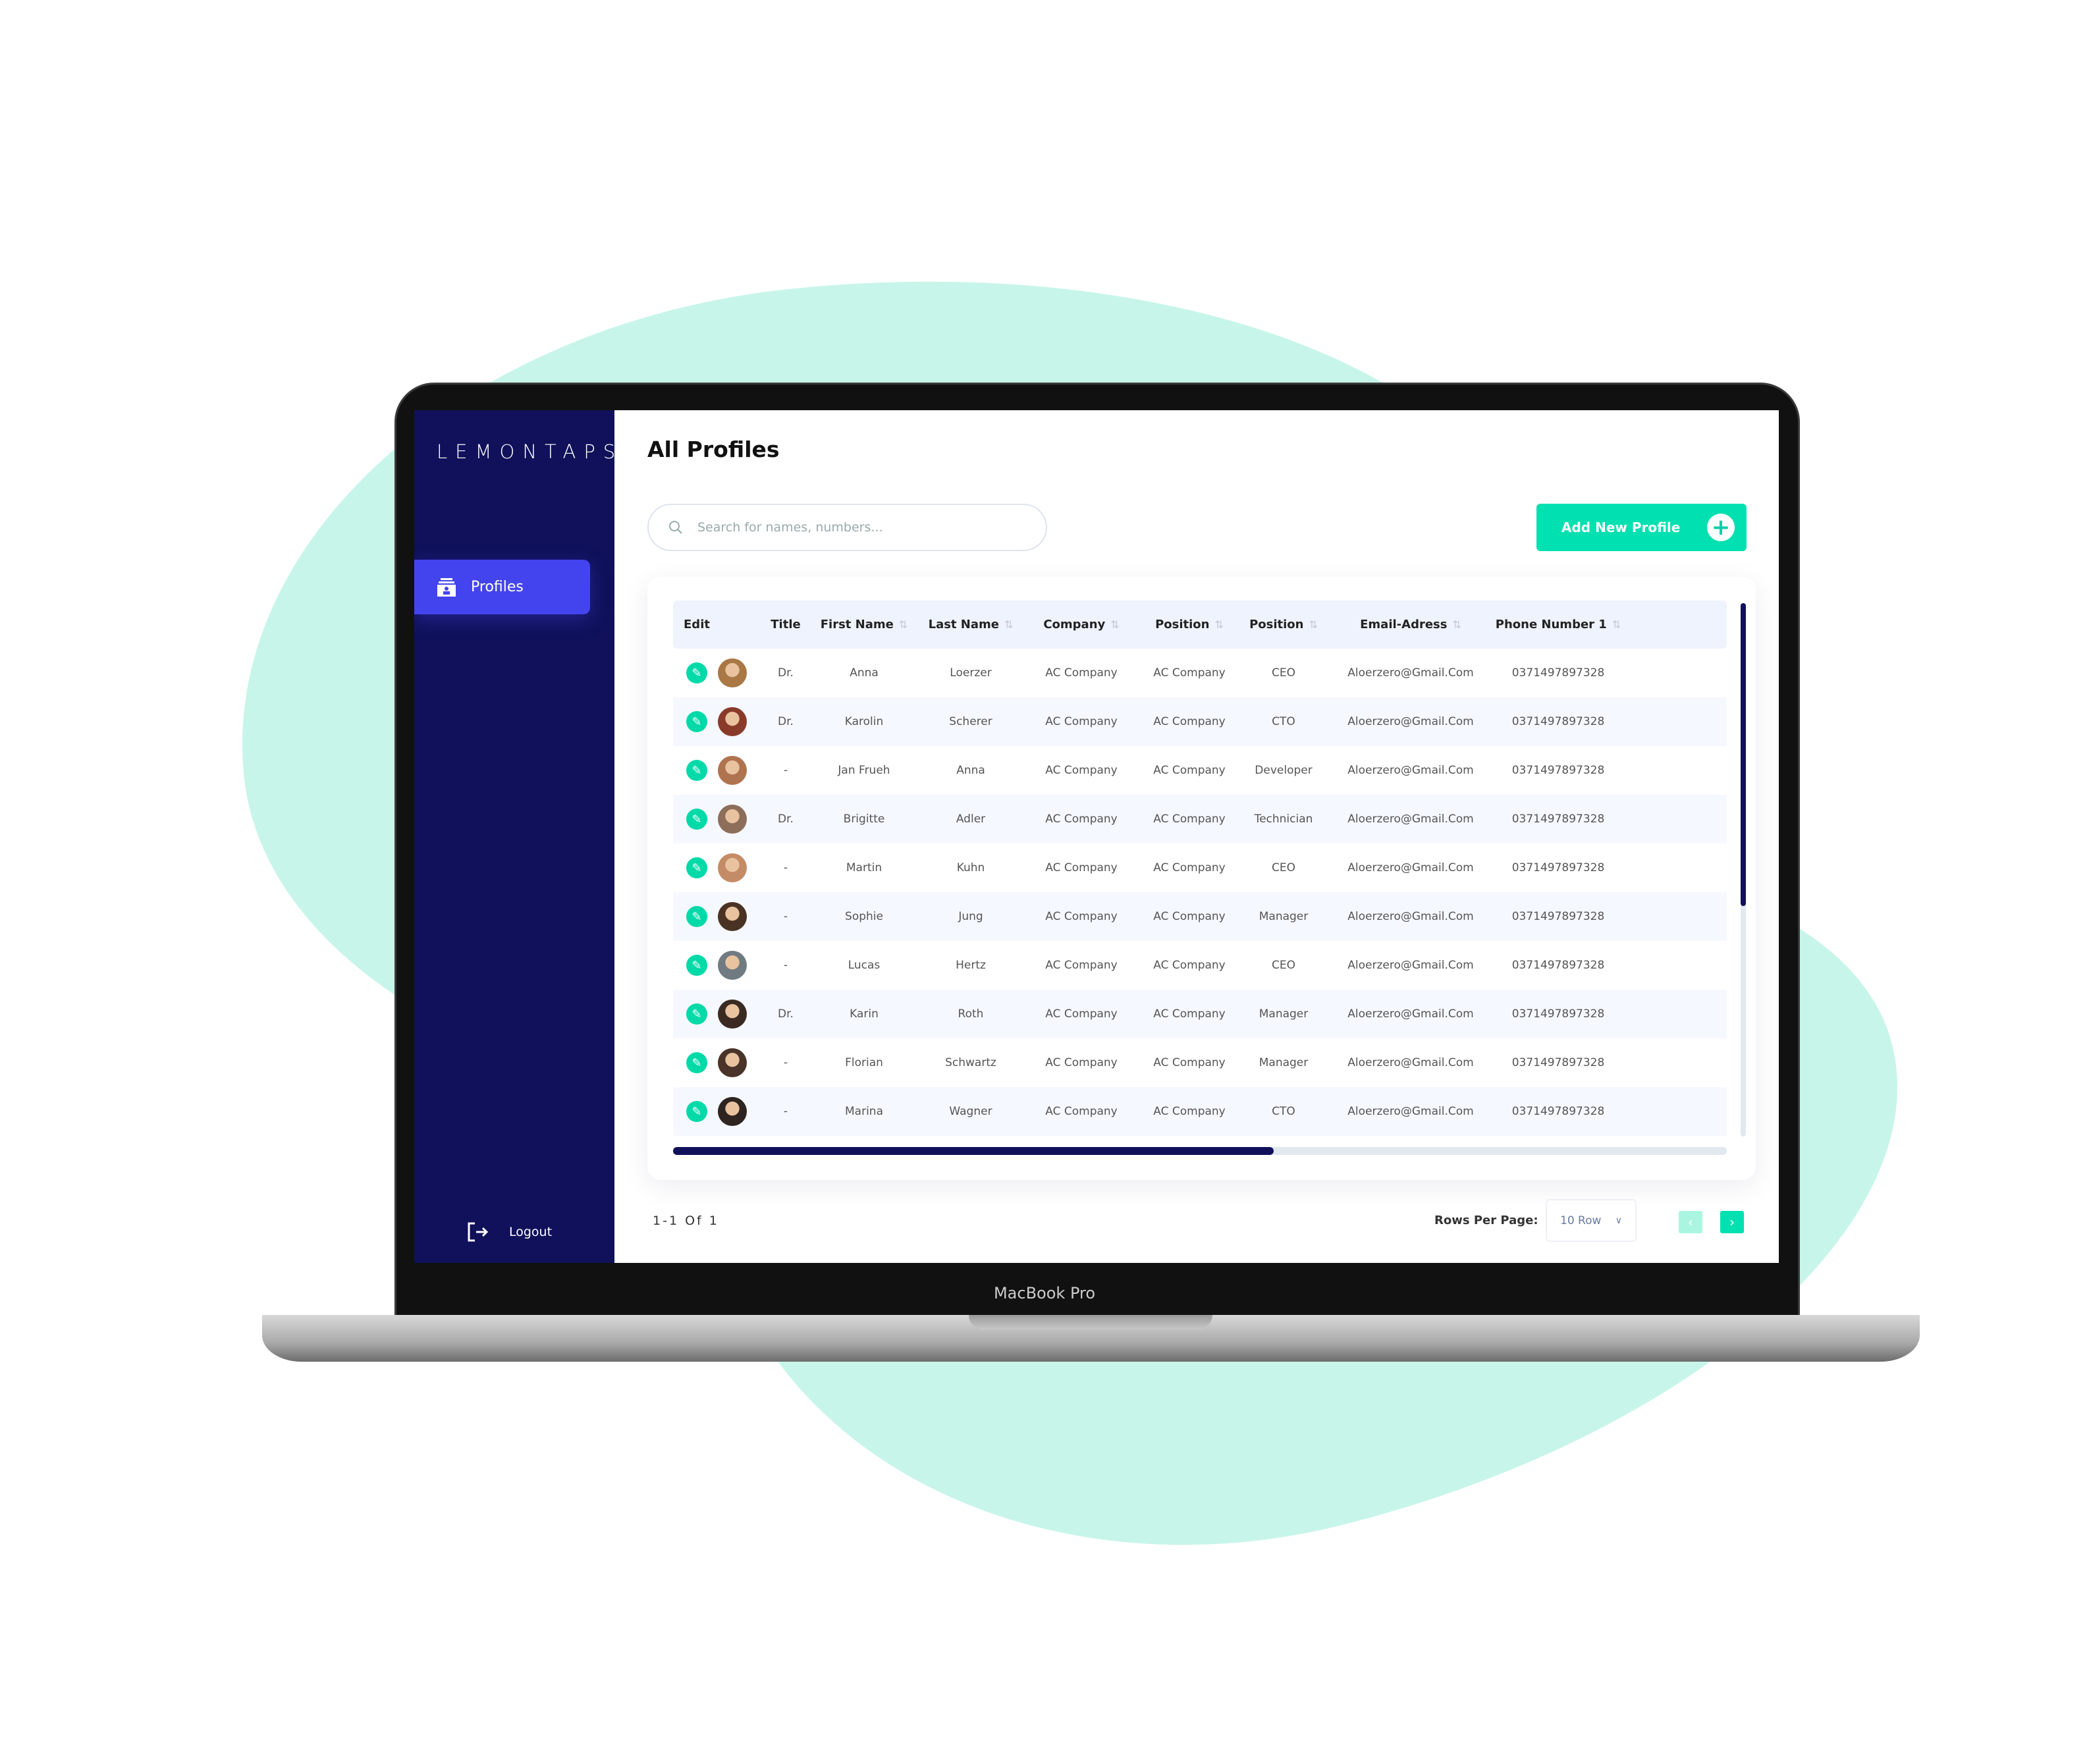  Describe the element at coordinates (864, 625) in the screenshot. I see `column-header: First Name ⇅` at that location.